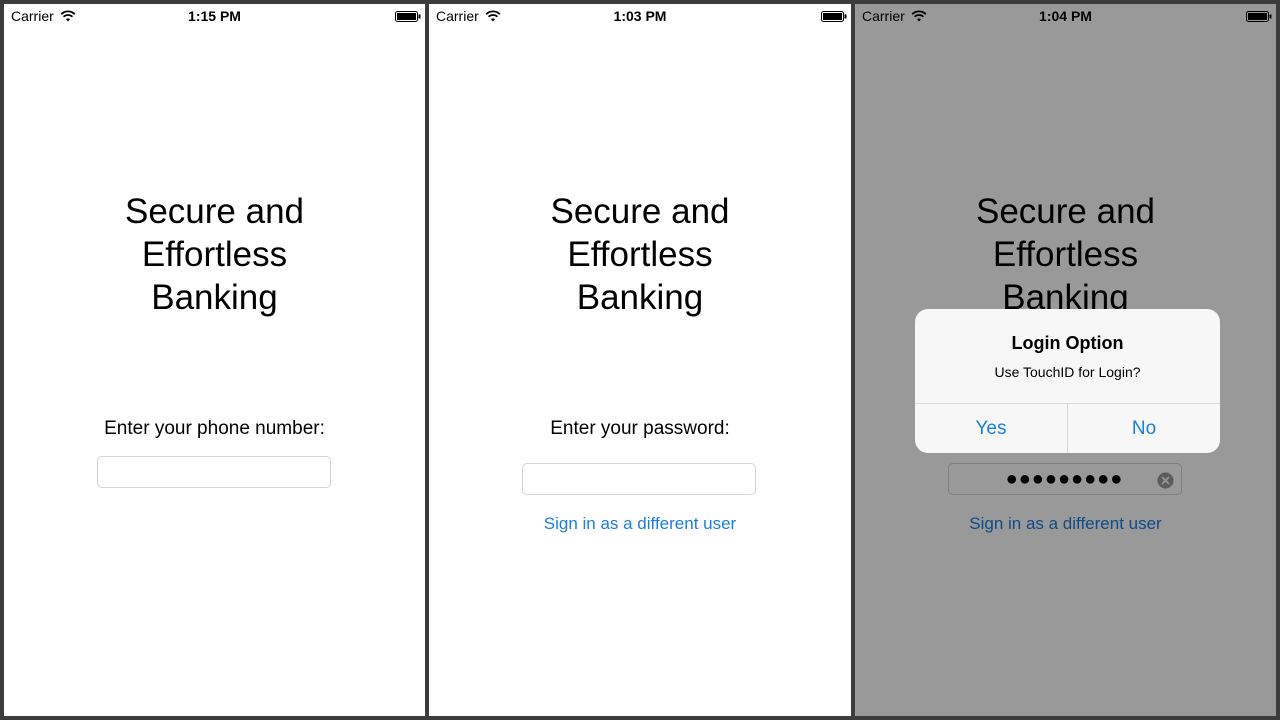 This screenshot has height=720, width=1280. I want to click on alert-actions: Yes No, so click(1067, 428).